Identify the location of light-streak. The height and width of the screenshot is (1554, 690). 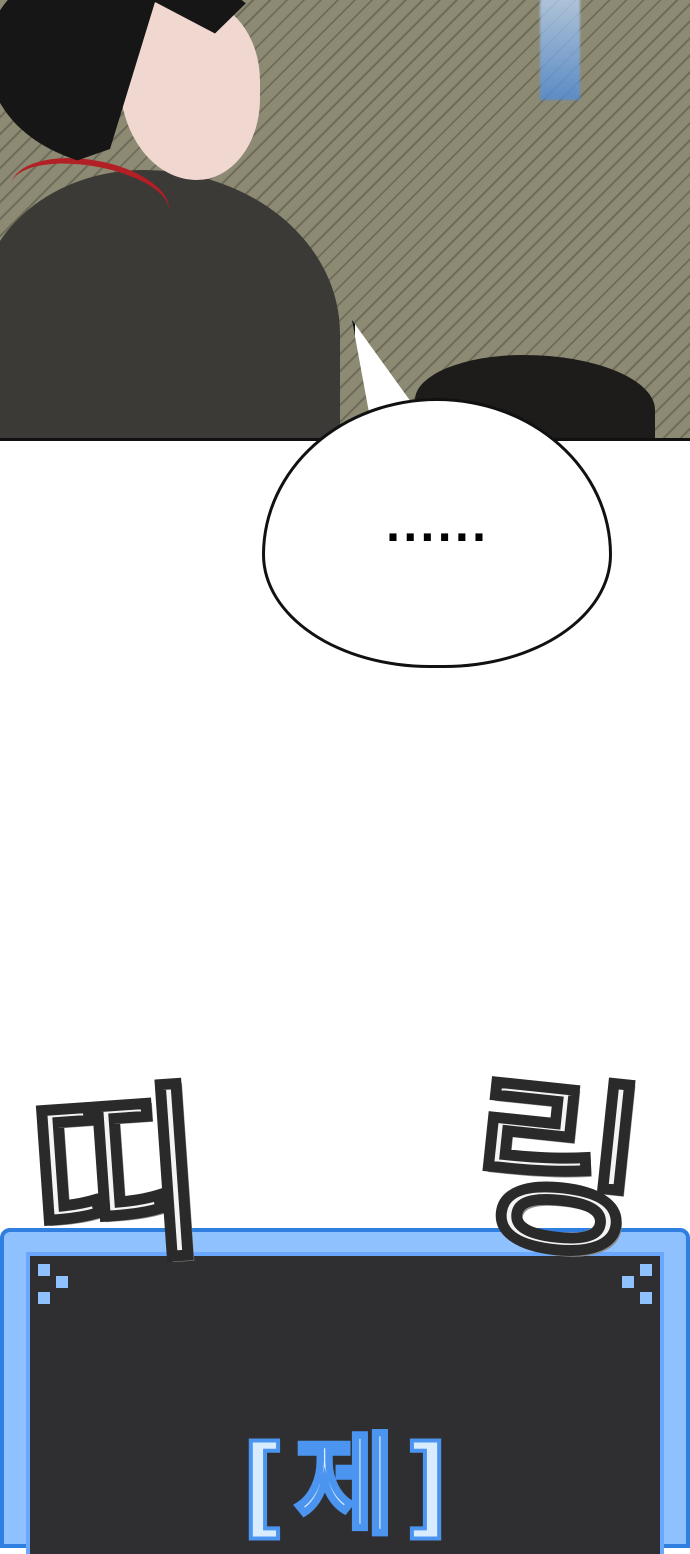
(560, 50).